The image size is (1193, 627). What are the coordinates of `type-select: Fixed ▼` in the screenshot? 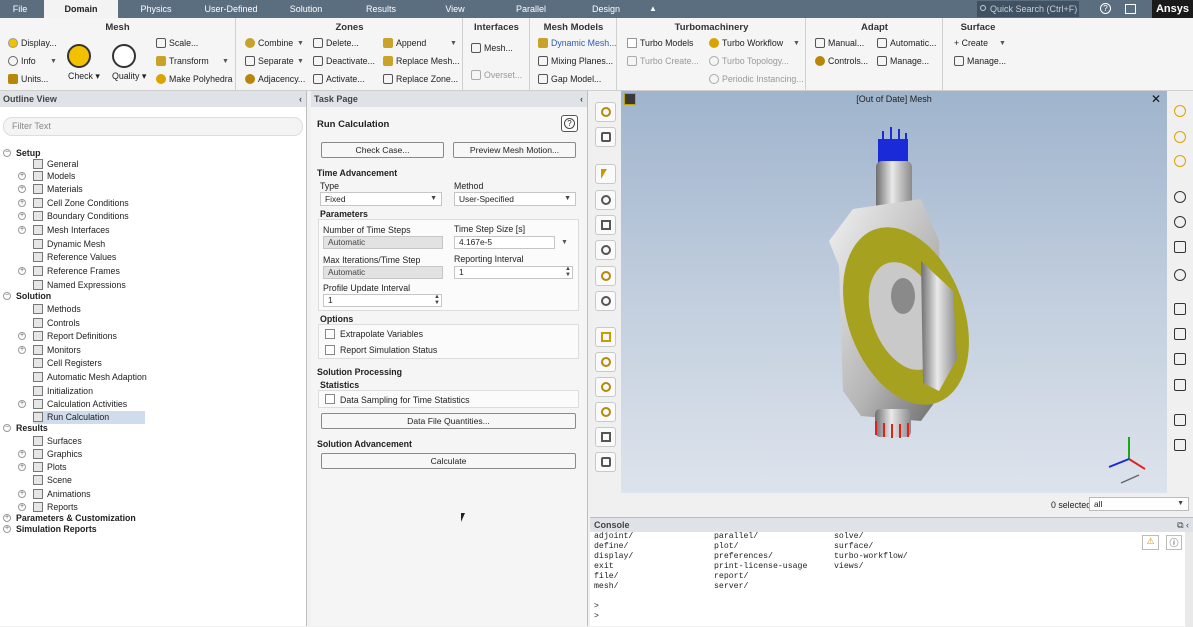 It's located at (381, 199).